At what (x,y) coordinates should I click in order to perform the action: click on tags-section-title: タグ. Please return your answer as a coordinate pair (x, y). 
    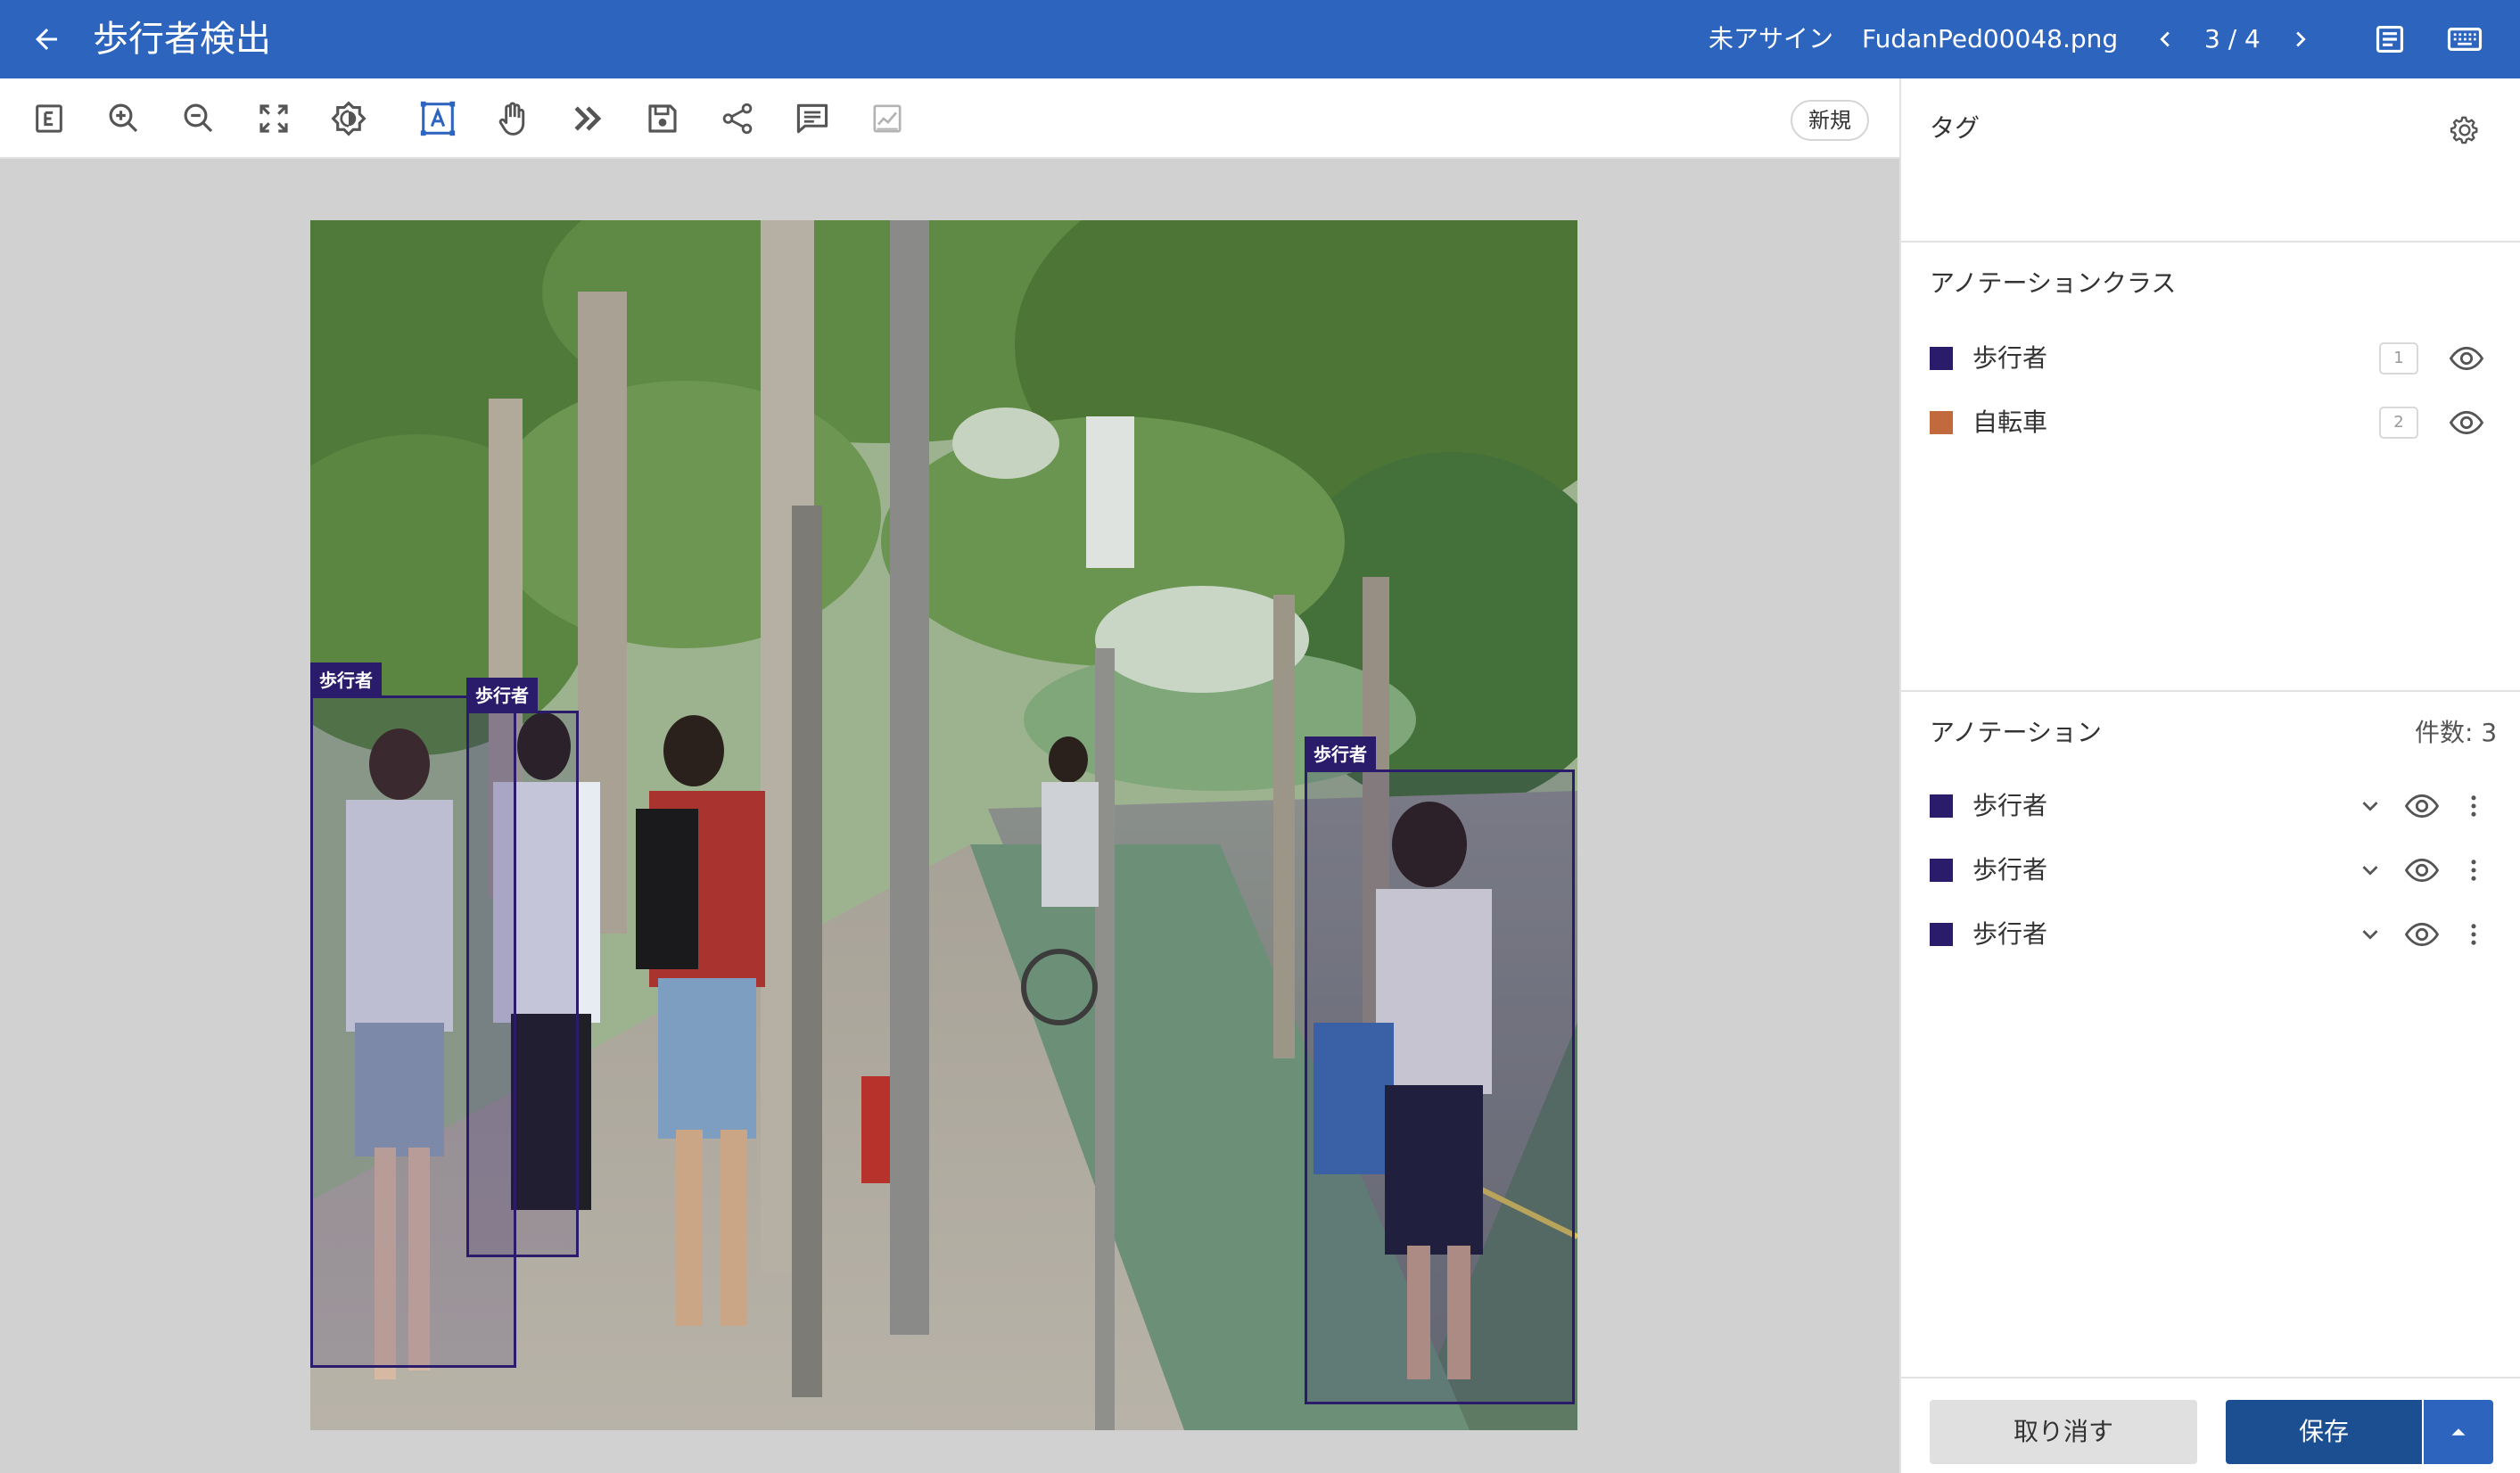
    Looking at the image, I should click on (1956, 128).